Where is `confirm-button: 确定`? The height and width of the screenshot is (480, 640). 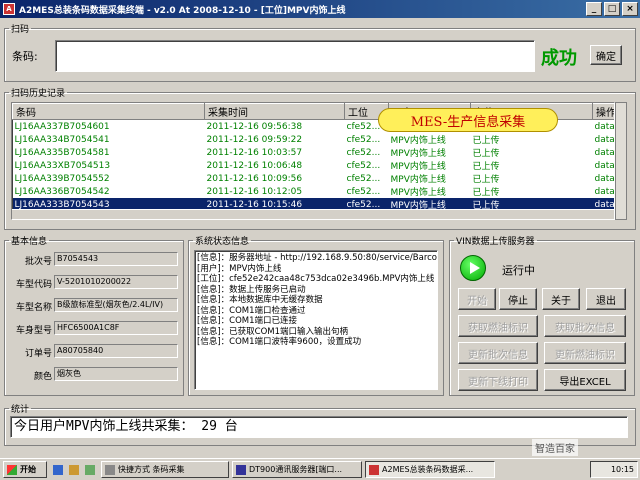
confirm-button: 确定 is located at coordinates (606, 55).